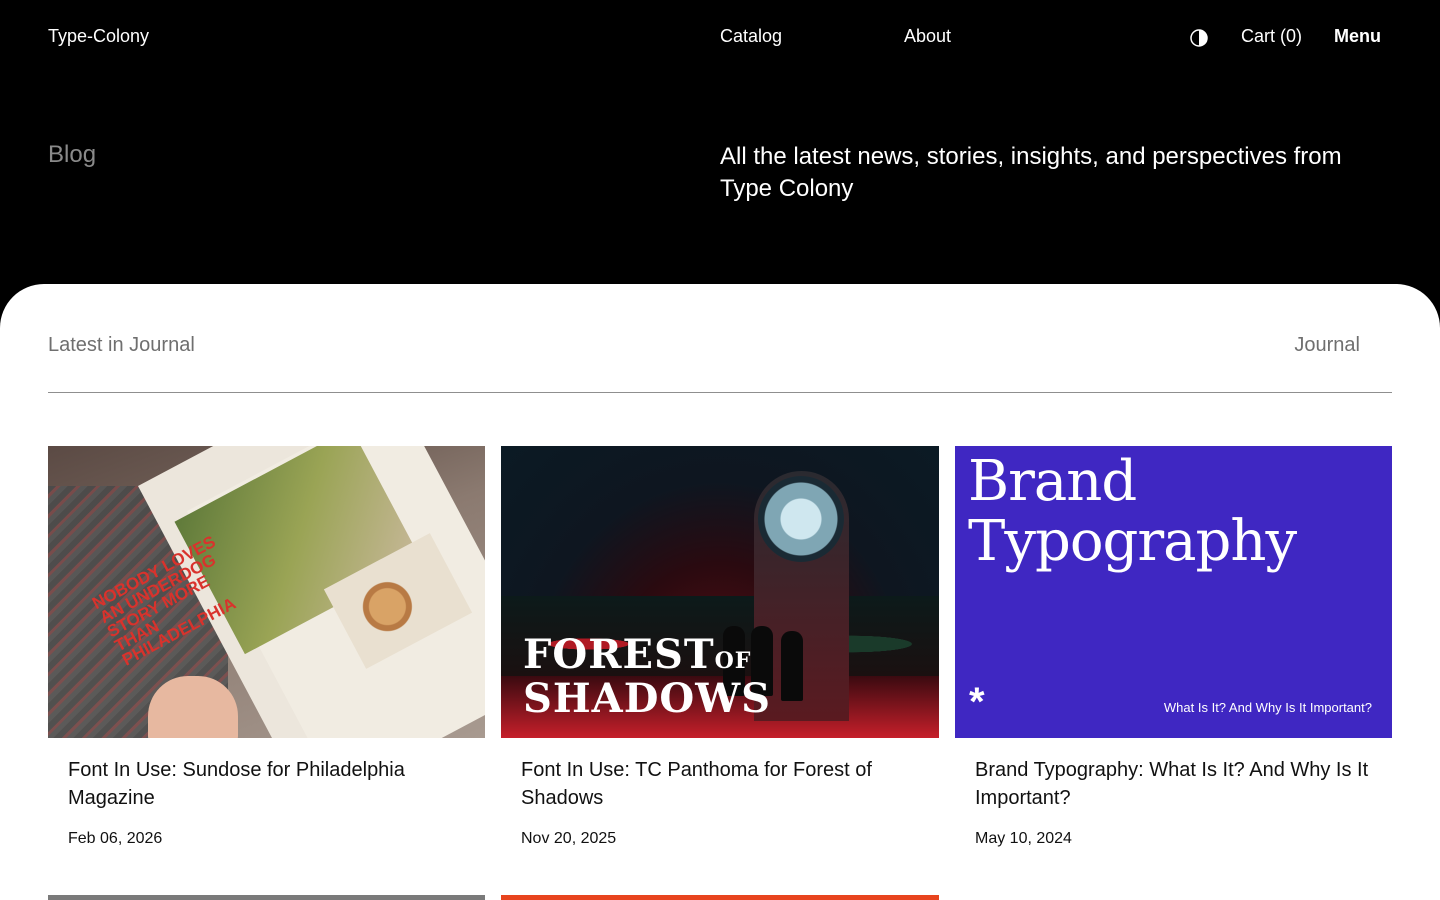 This screenshot has width=1440, height=900. Describe the element at coordinates (927, 36) in the screenshot. I see `nav-about: About` at that location.